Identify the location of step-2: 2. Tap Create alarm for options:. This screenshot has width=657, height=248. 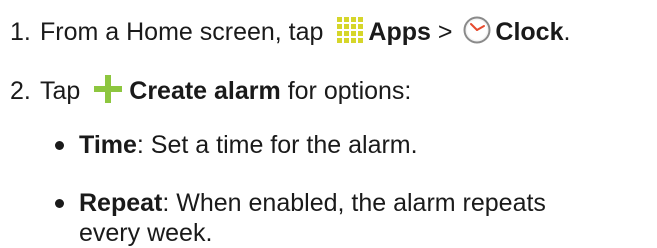
(210, 90).